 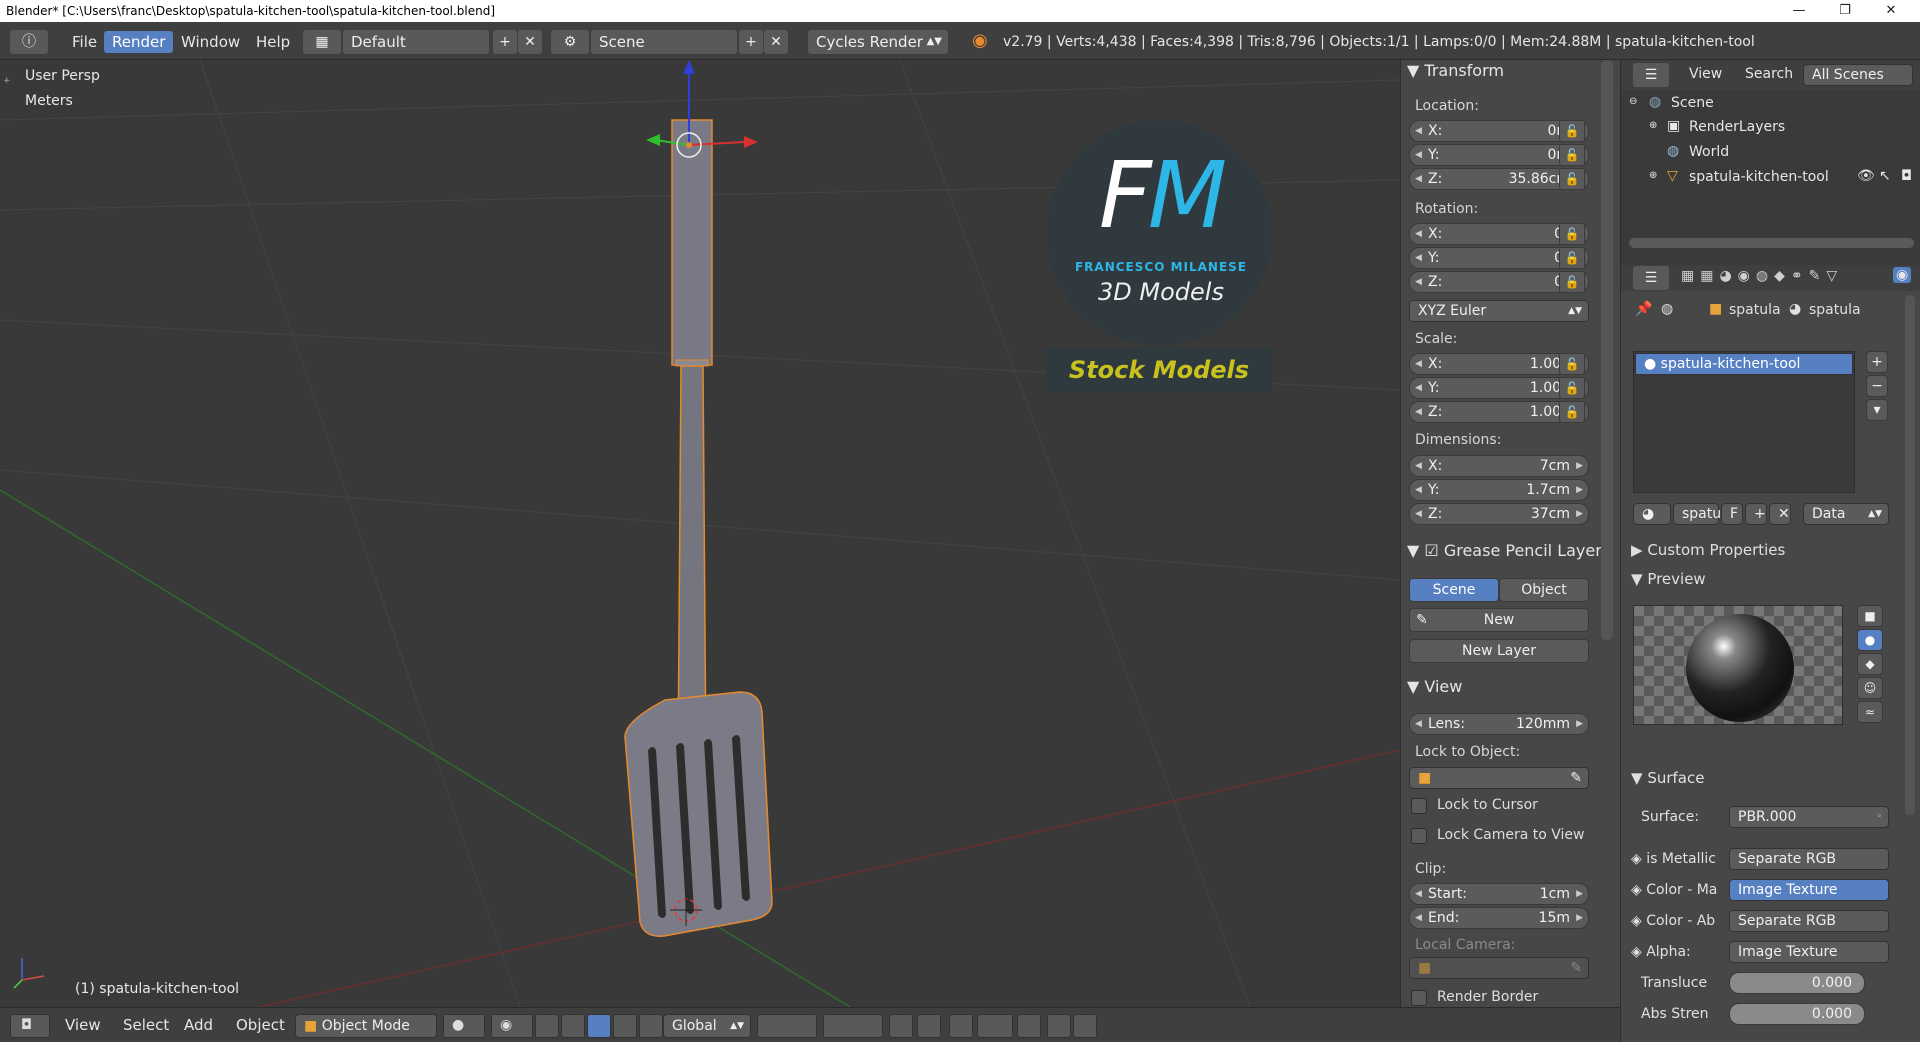 What do you see at coordinates (1652, 514) in the screenshot?
I see `material-browse-icon: ◕` at bounding box center [1652, 514].